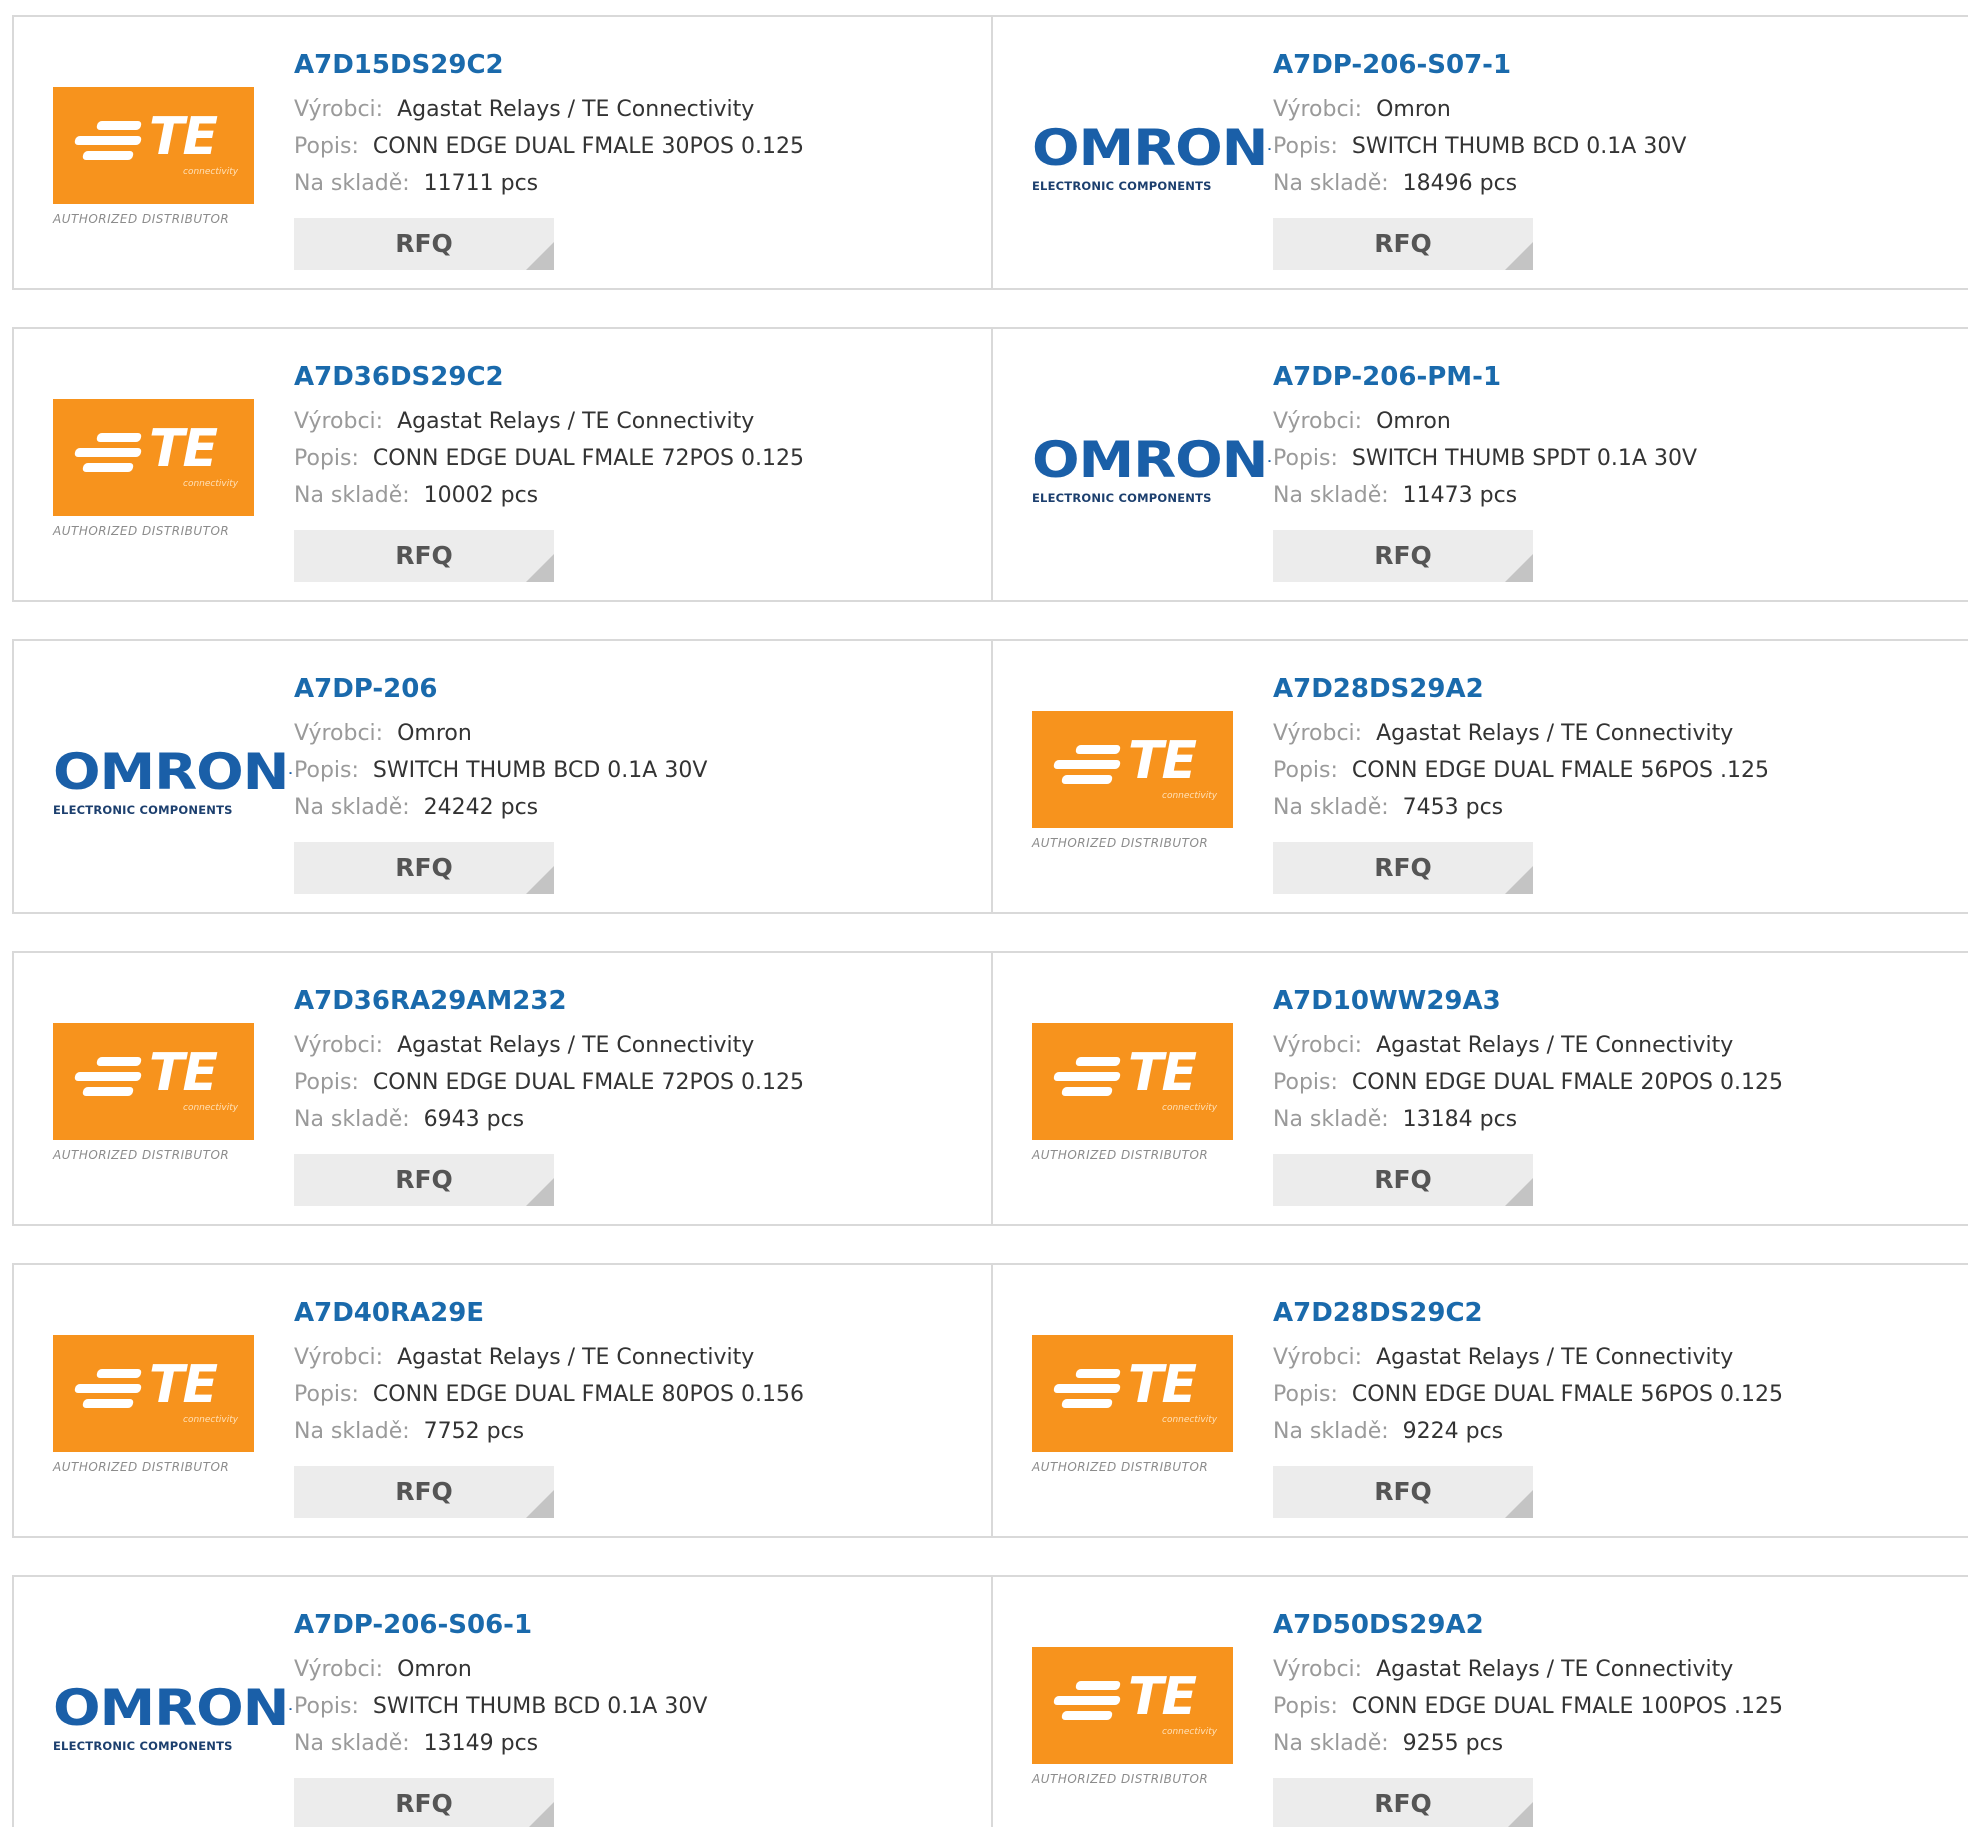  I want to click on part-number-link: A7D28DS29C2, so click(1613, 1313).